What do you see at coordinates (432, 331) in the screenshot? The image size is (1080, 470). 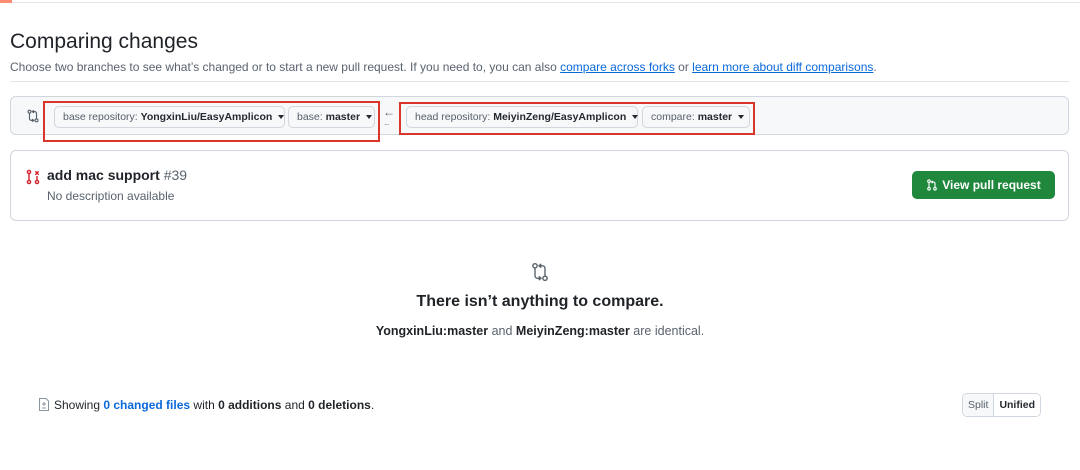 I see `base-ref: YongxinLiu:master` at bounding box center [432, 331].